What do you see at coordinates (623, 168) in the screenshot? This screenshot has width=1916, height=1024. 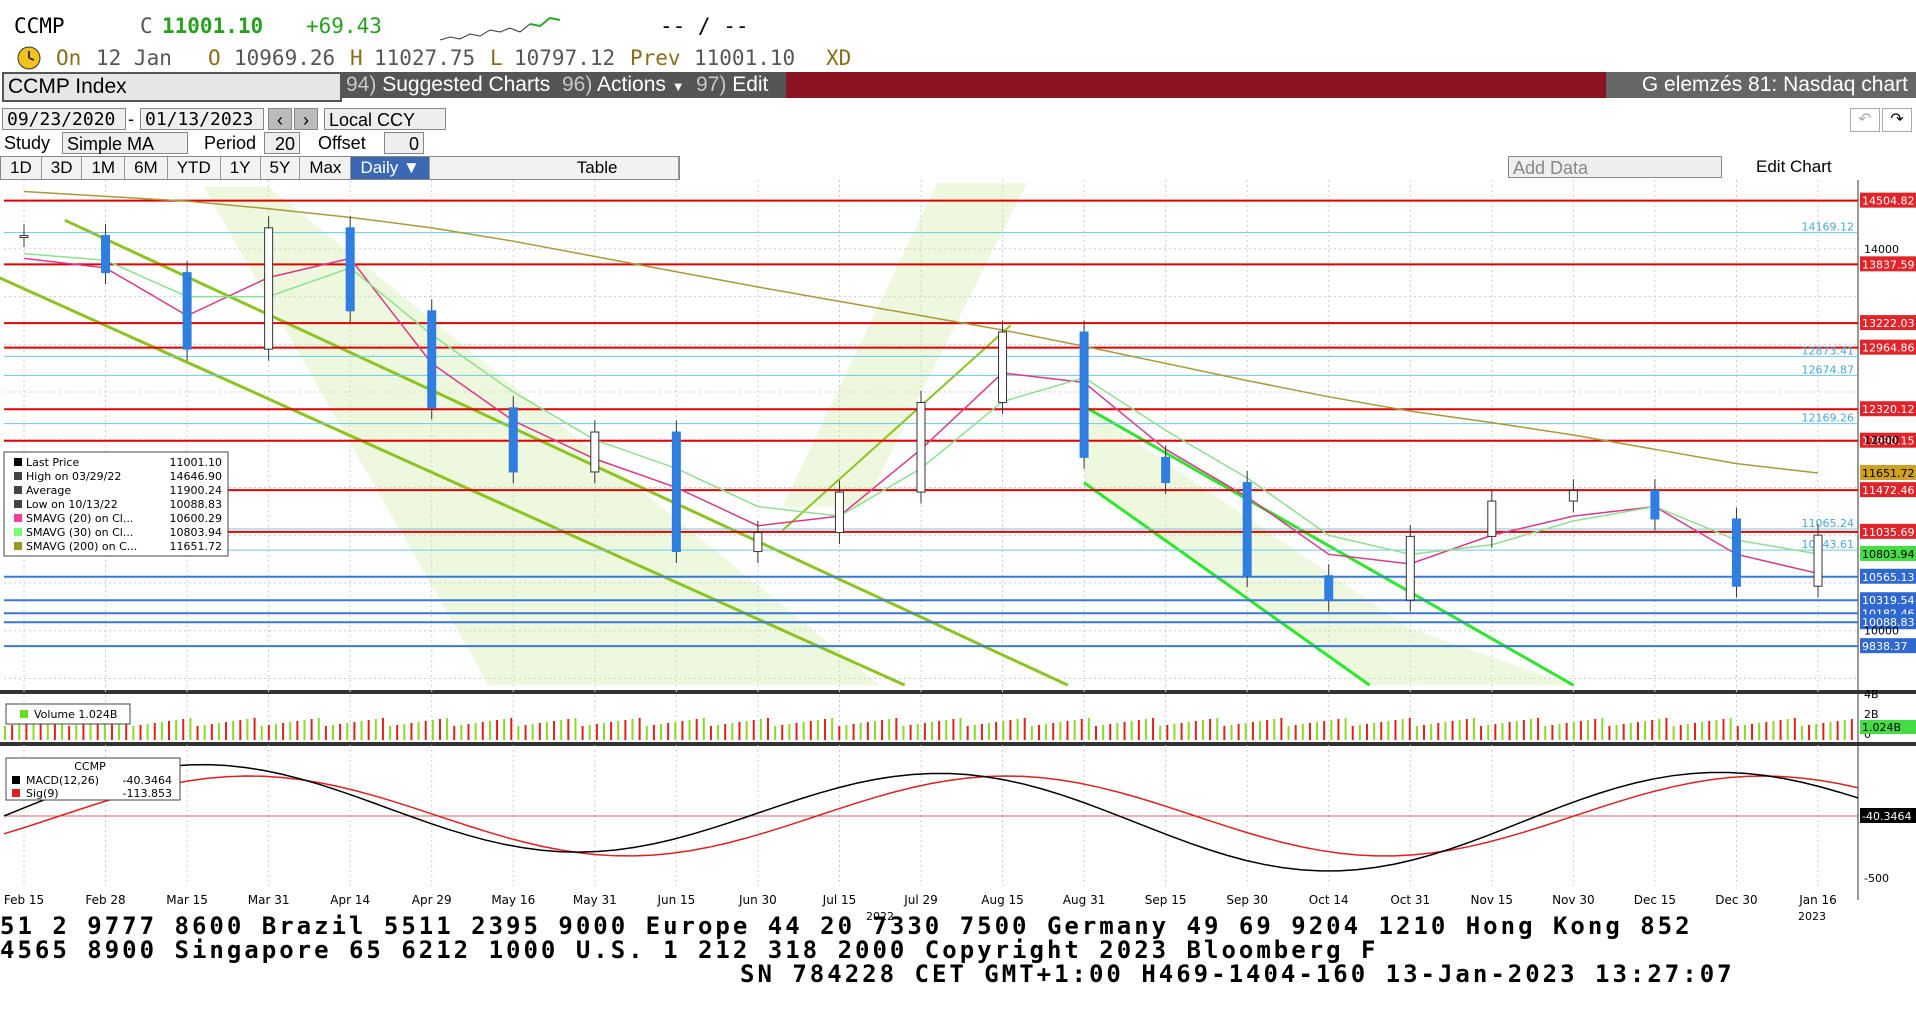 I see `table-button: Table` at bounding box center [623, 168].